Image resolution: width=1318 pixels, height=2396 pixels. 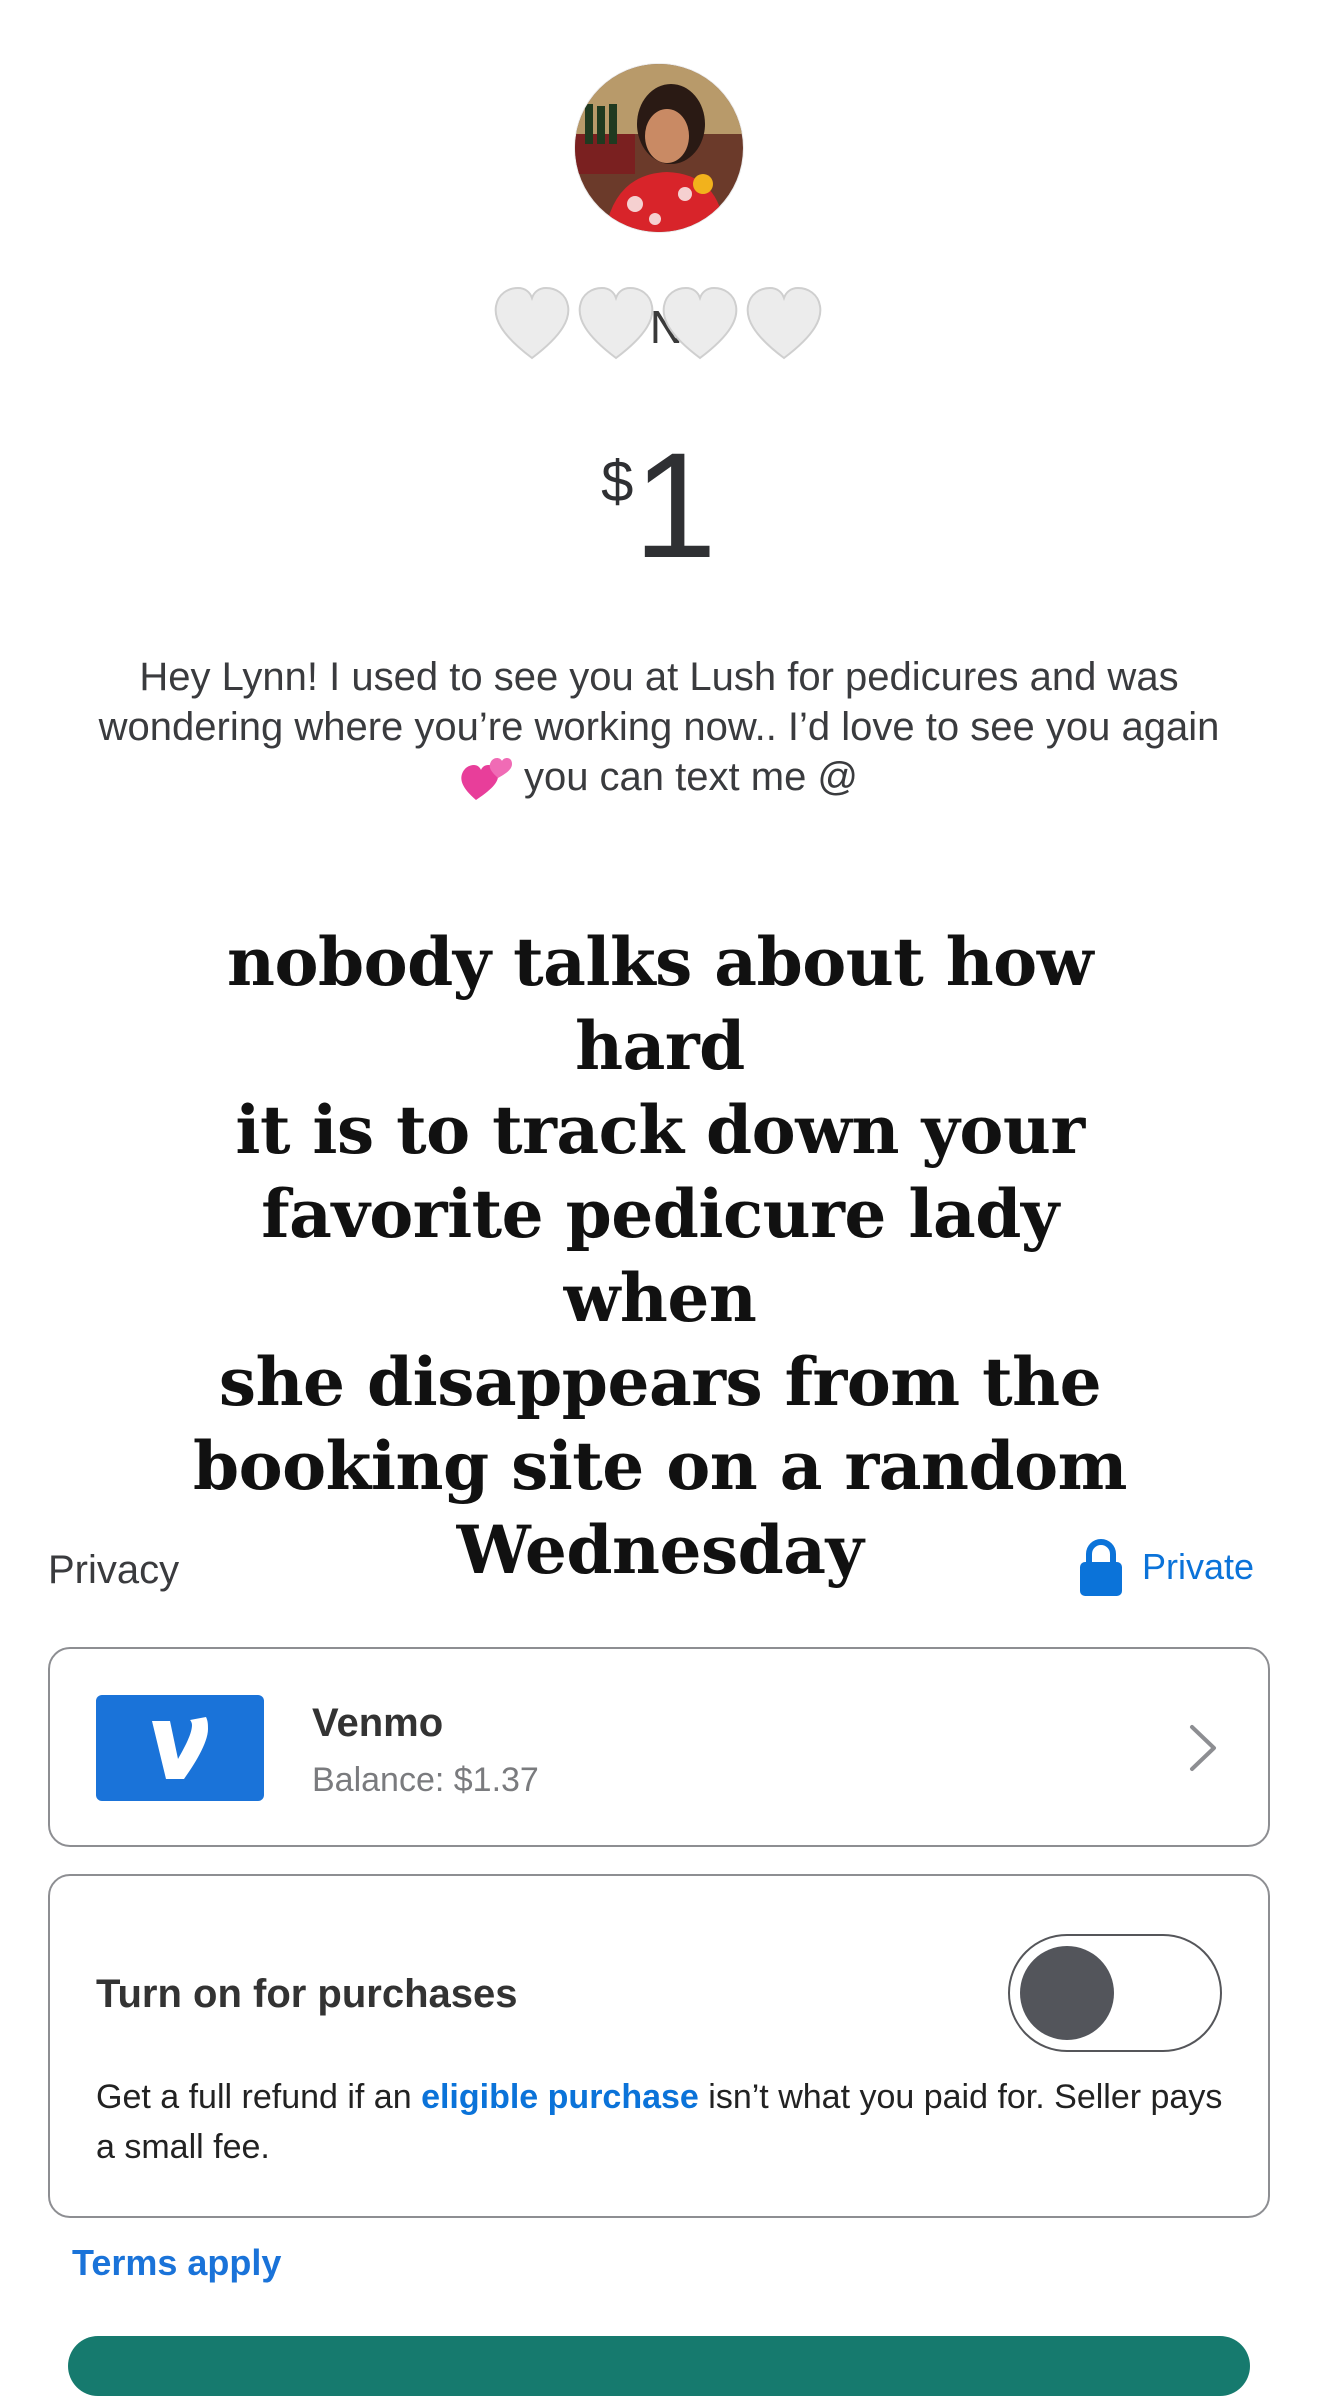 I want to click on pay-button, so click(x=659, y=2366).